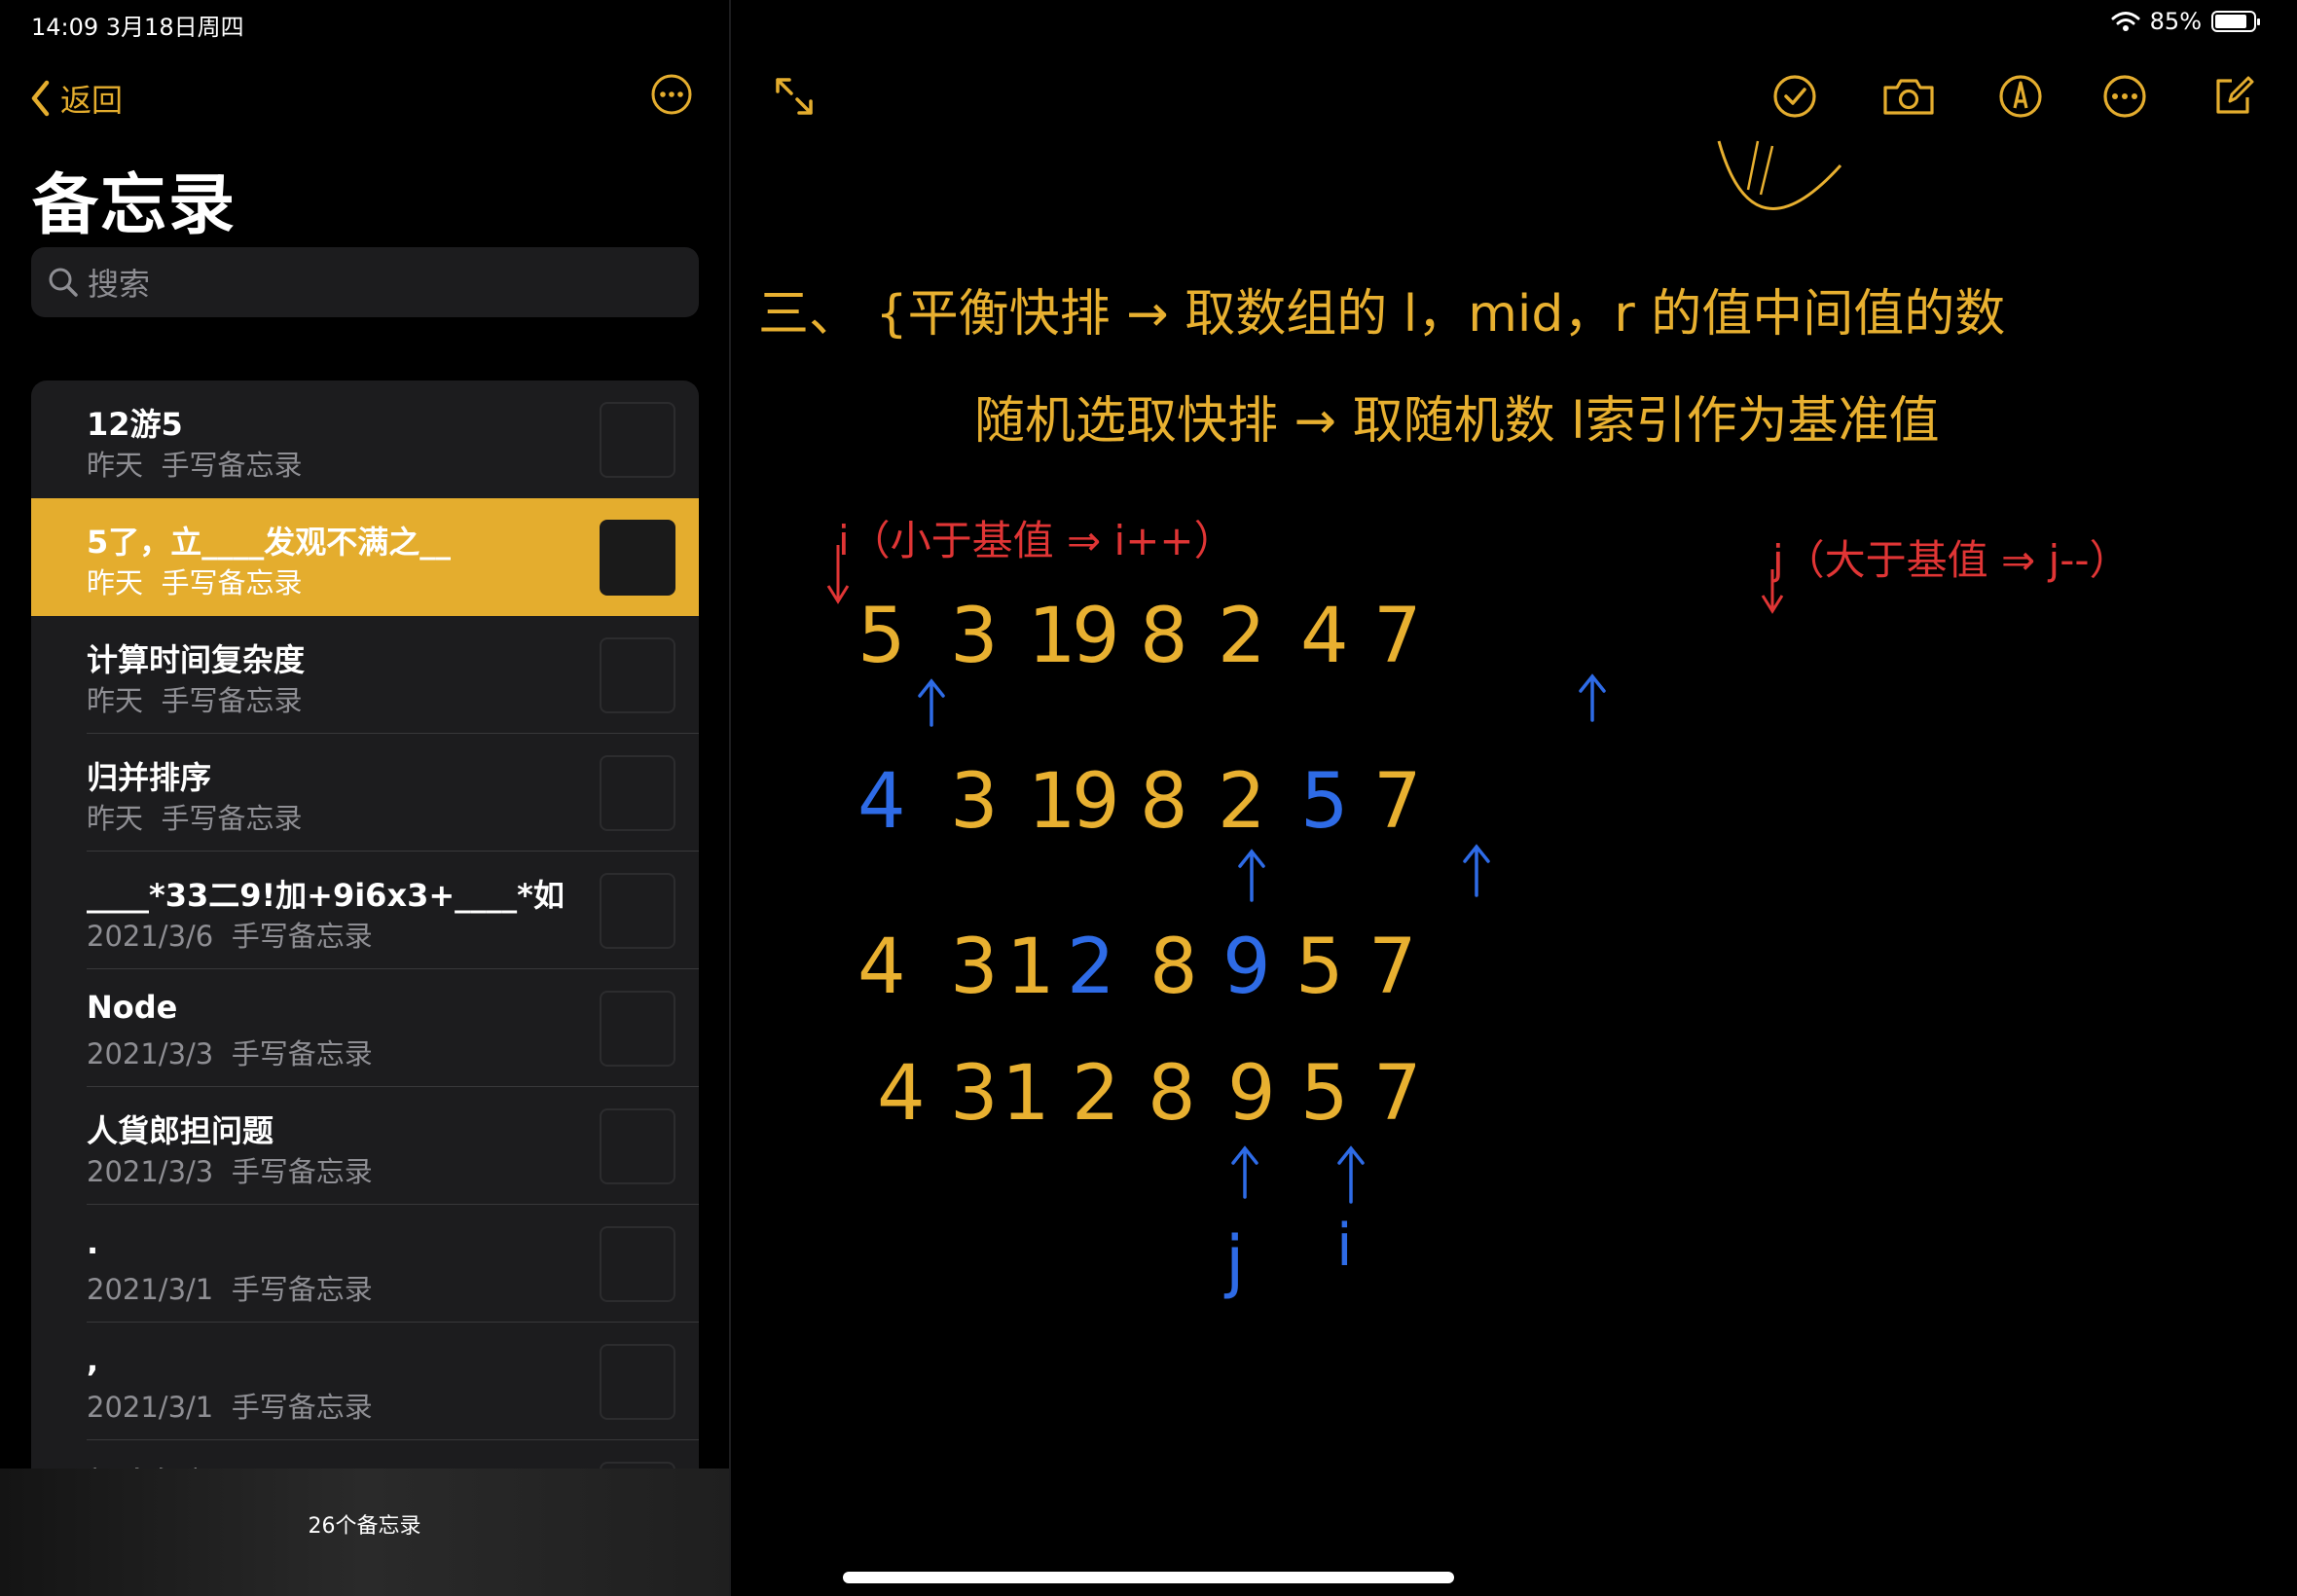  Describe the element at coordinates (365, 1381) in the screenshot. I see `note-row: , 2021/3/1 手写备忘录` at that location.